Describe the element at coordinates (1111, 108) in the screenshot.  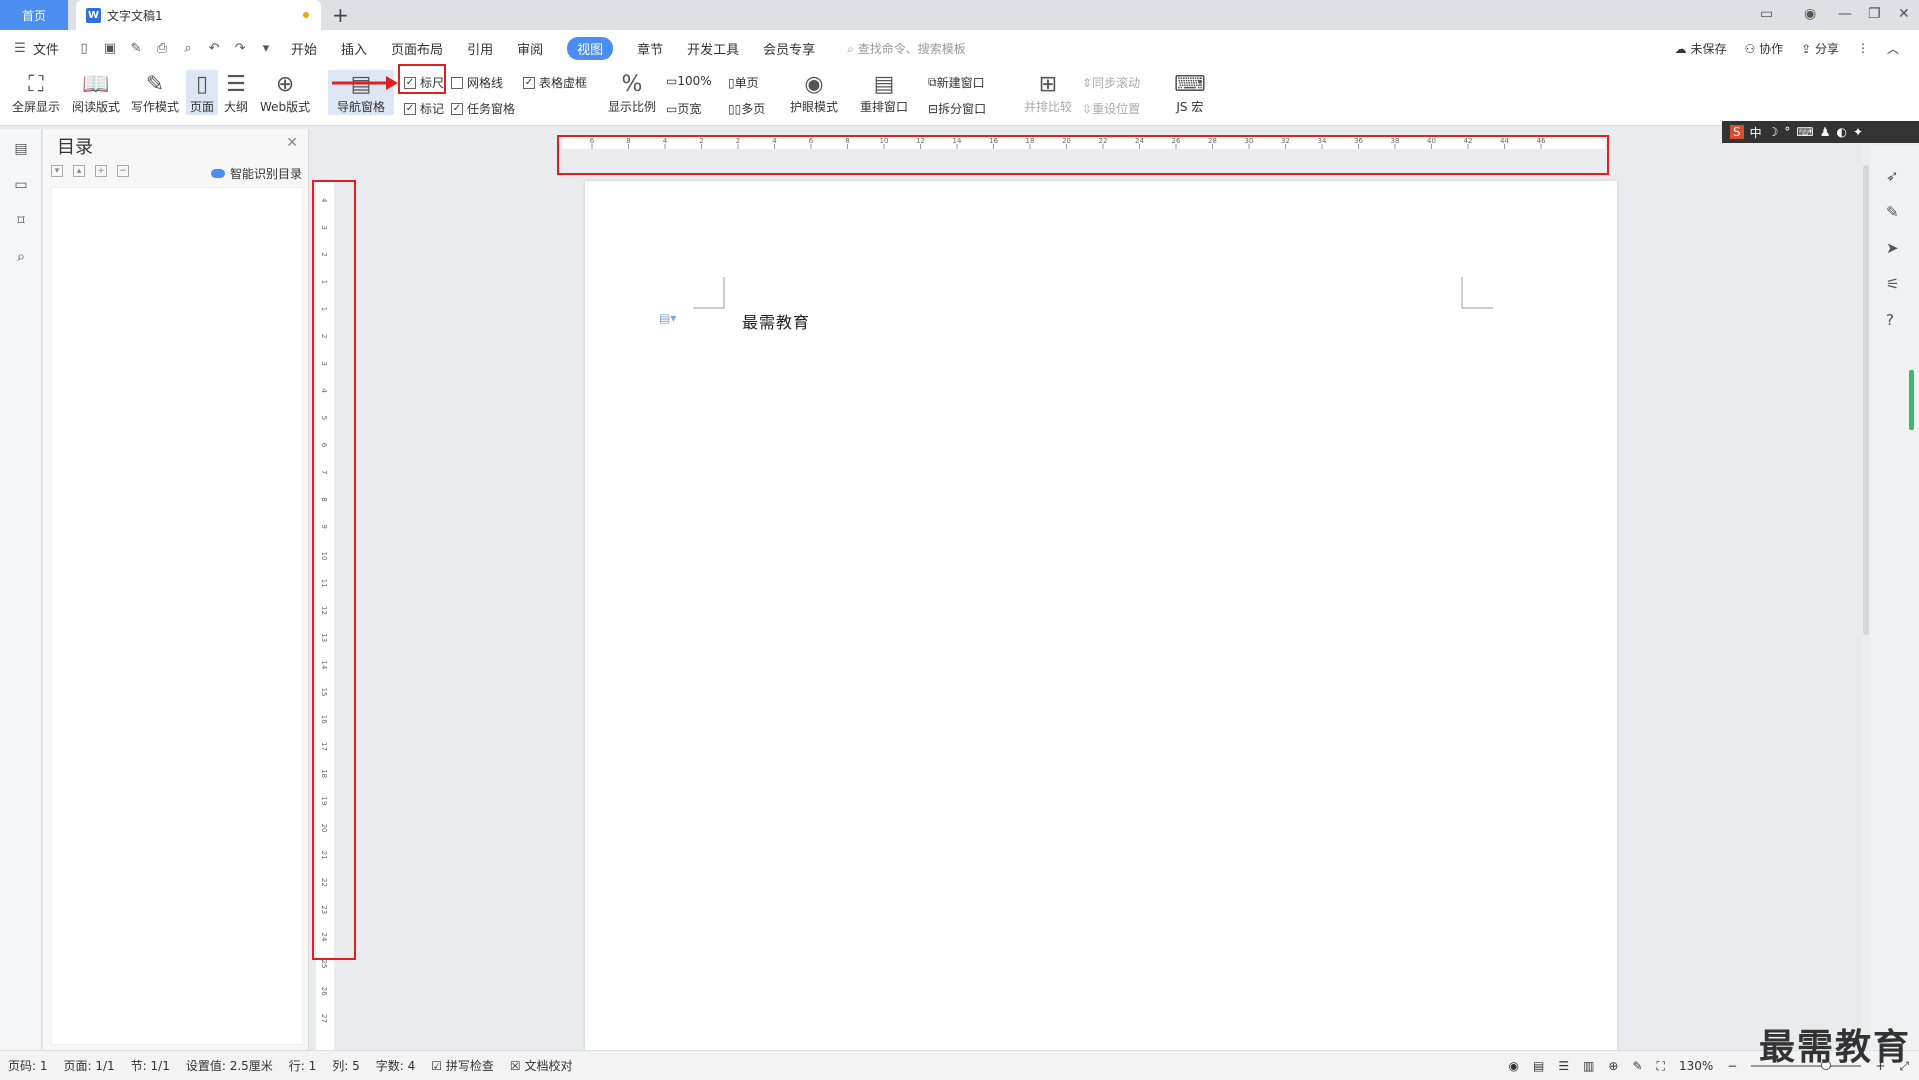
I see `reset-position-button: ⇳ 重设位置` at that location.